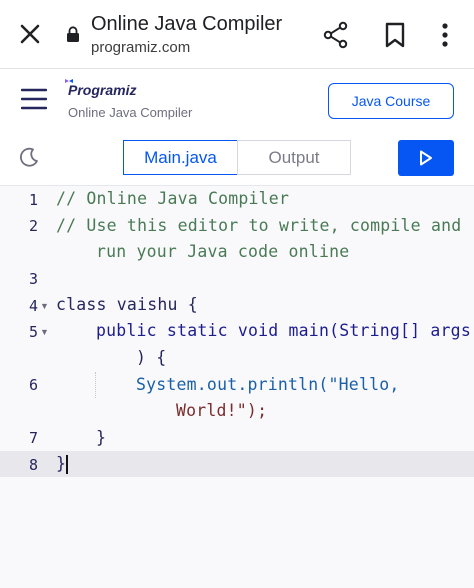  Describe the element at coordinates (267, 384) in the screenshot. I see `code-line: System.out.println("Hello,` at that location.